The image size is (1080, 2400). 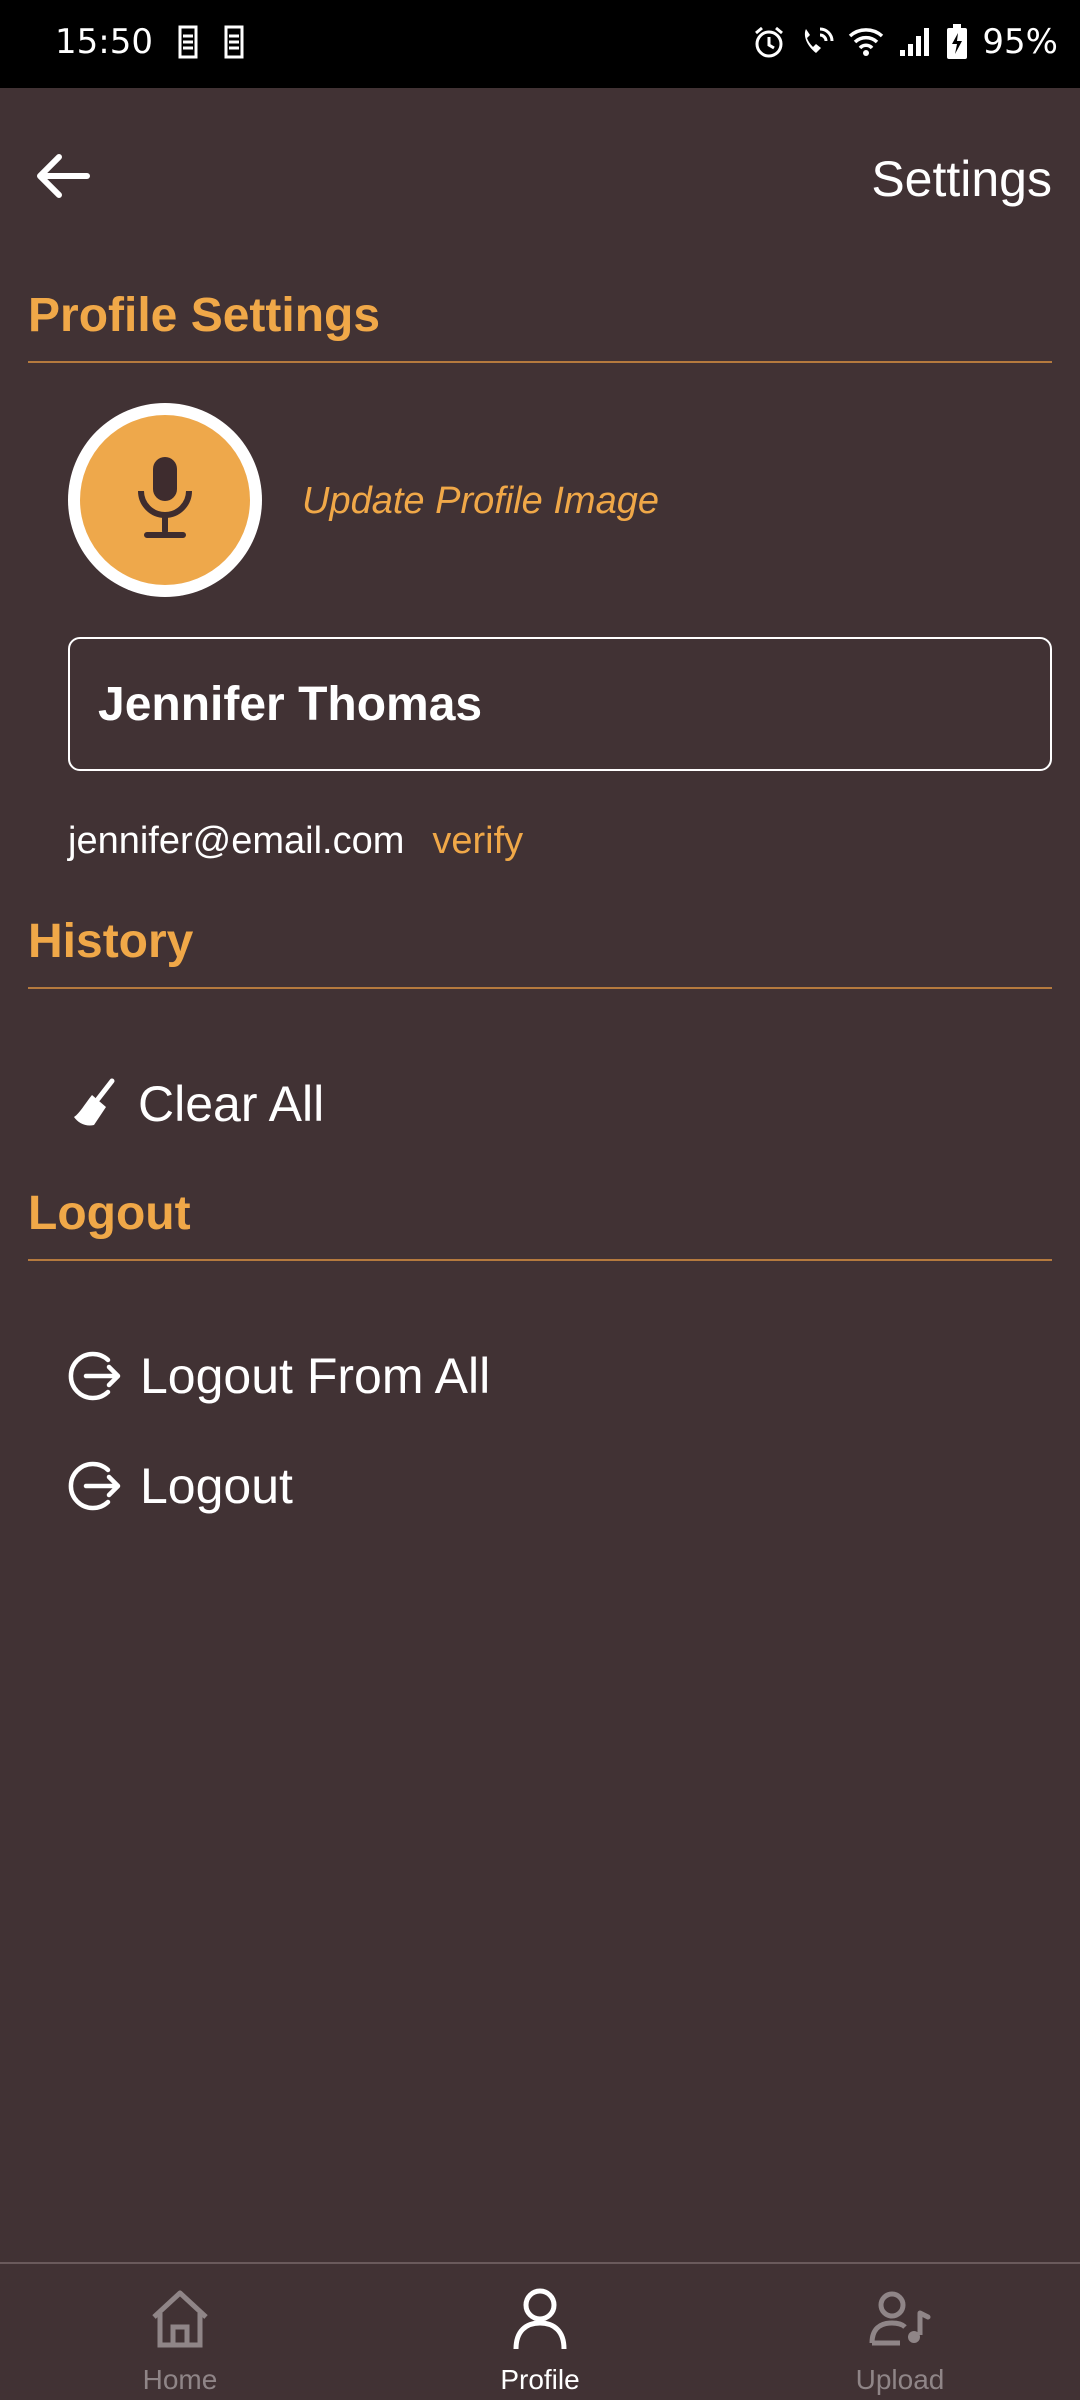 What do you see at coordinates (111, 941) in the screenshot?
I see `section-heading-history: History` at bounding box center [111, 941].